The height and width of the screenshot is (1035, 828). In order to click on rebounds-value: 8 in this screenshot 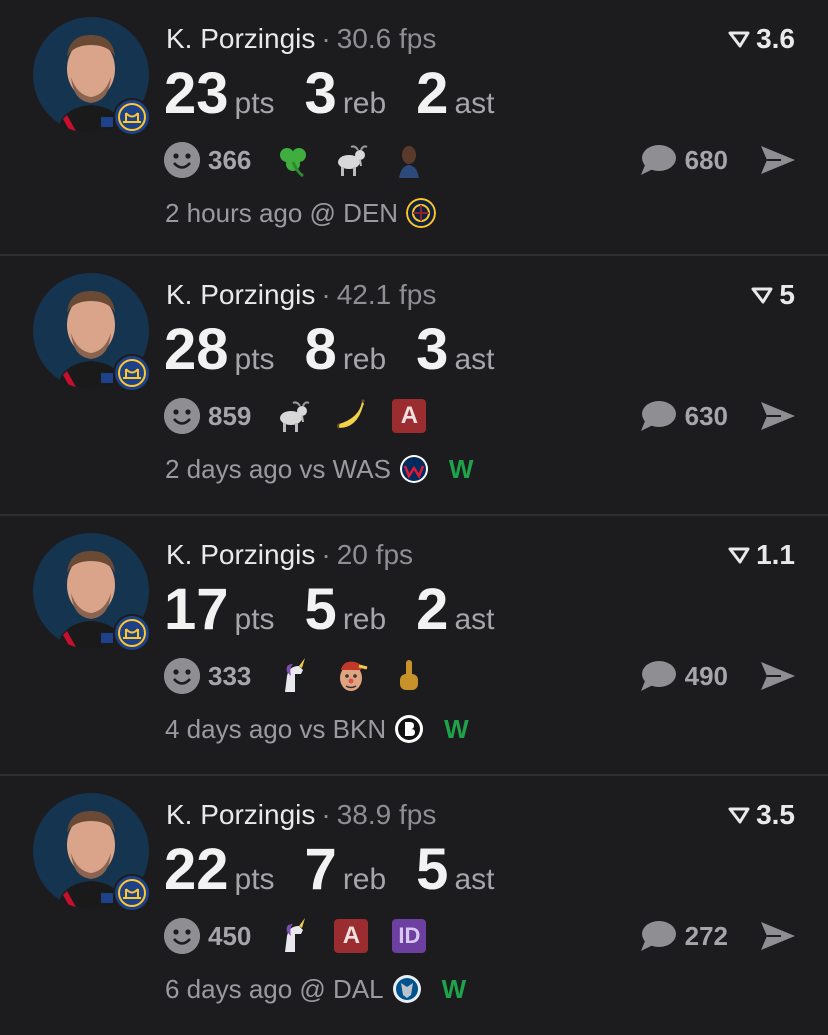, I will do `click(320, 349)`.